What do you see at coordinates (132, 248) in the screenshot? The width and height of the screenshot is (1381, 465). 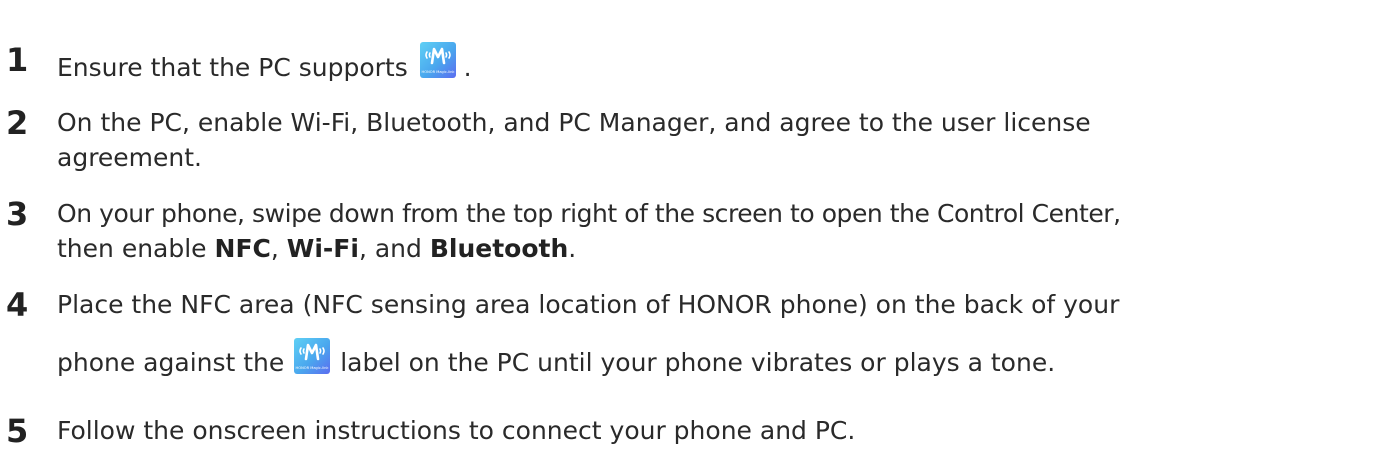 I see `step-text-part: then enable` at bounding box center [132, 248].